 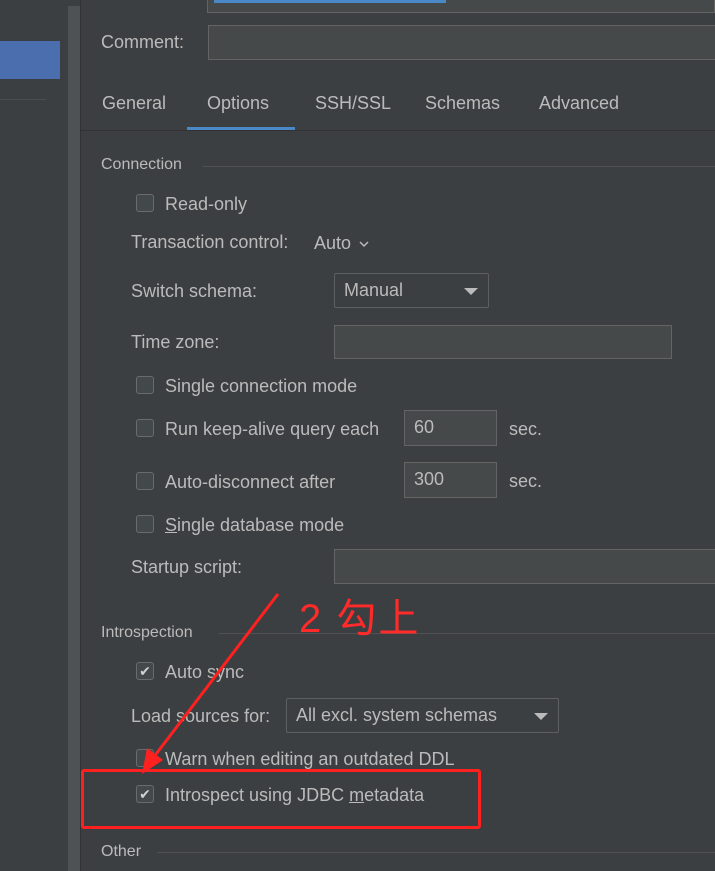 I want to click on read-only-checkbox, so click(x=145, y=203).